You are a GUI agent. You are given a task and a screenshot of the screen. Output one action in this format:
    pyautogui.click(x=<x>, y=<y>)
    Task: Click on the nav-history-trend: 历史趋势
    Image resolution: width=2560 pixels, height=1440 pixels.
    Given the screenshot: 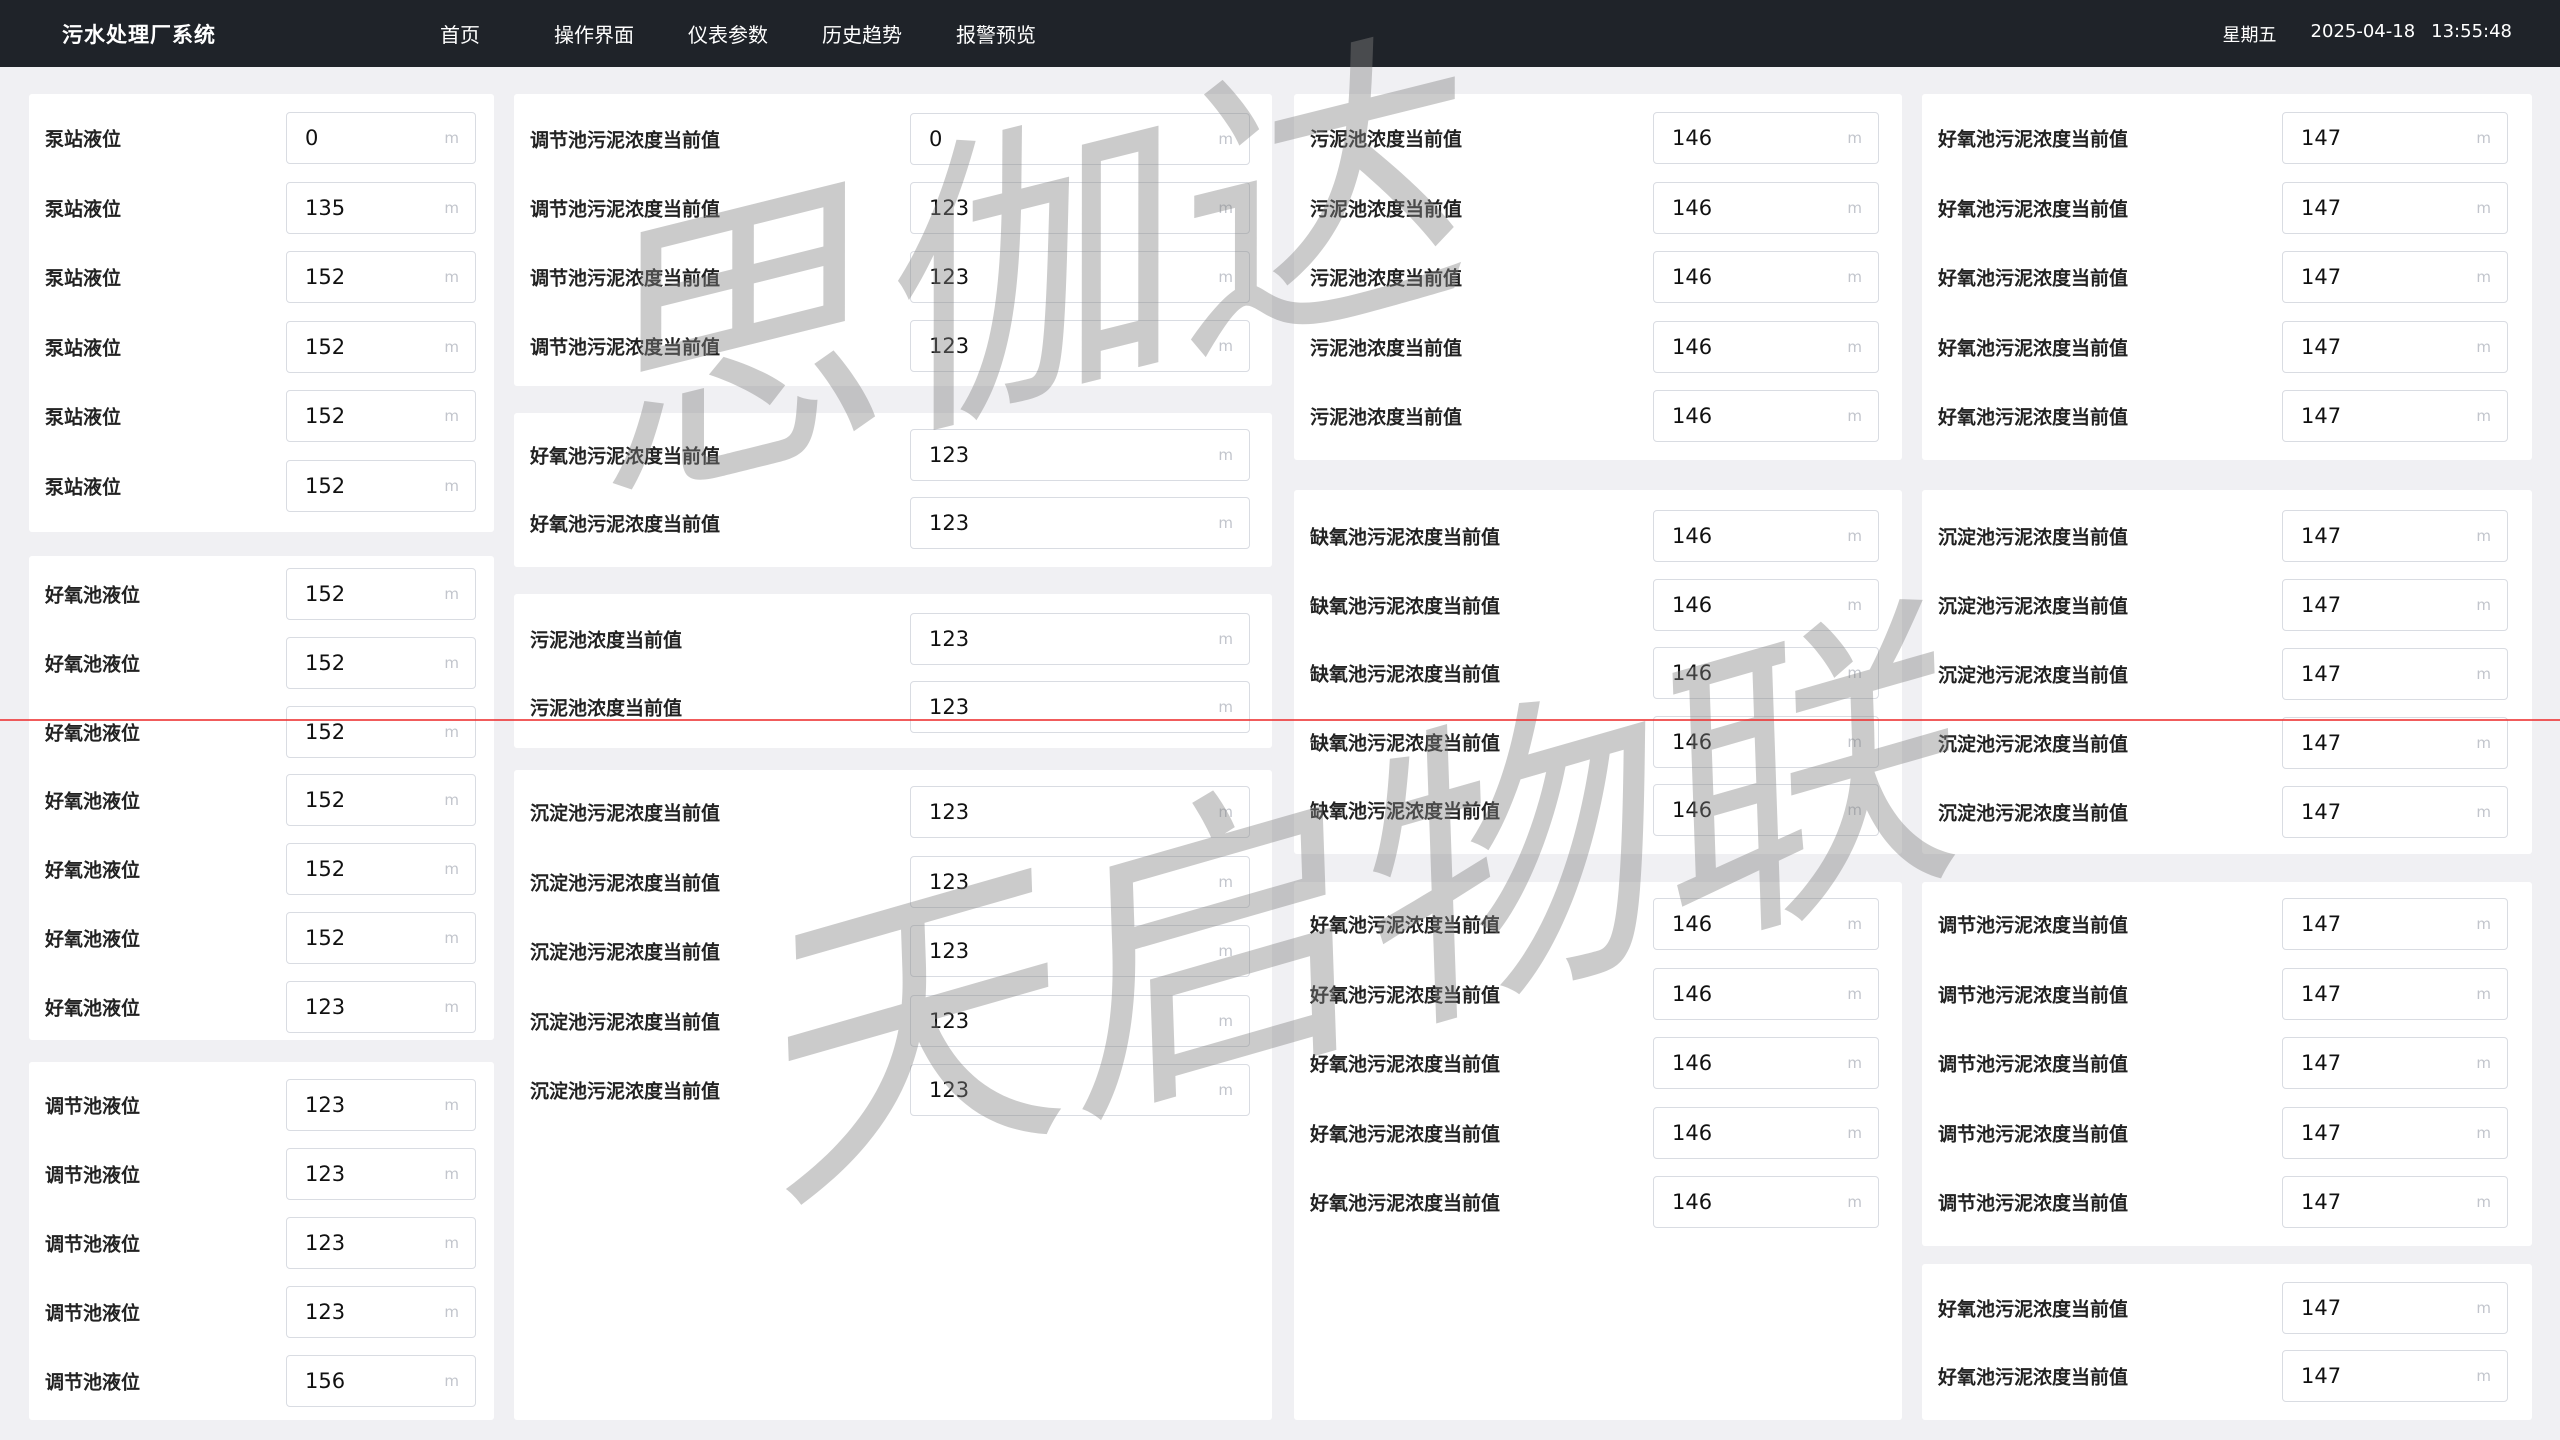 What is the action you would take?
    pyautogui.click(x=862, y=33)
    